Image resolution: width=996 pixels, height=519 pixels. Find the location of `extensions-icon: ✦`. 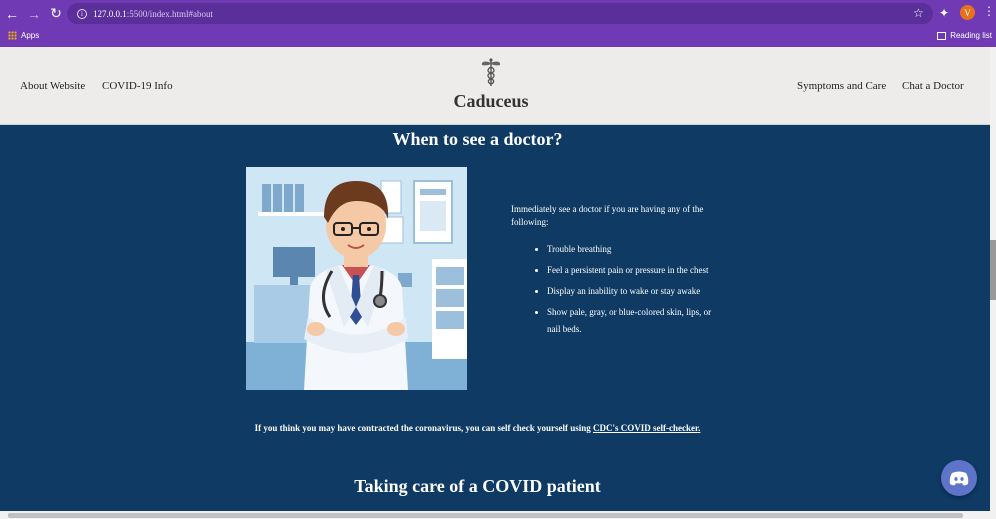

extensions-icon: ✦ is located at coordinates (944, 13).